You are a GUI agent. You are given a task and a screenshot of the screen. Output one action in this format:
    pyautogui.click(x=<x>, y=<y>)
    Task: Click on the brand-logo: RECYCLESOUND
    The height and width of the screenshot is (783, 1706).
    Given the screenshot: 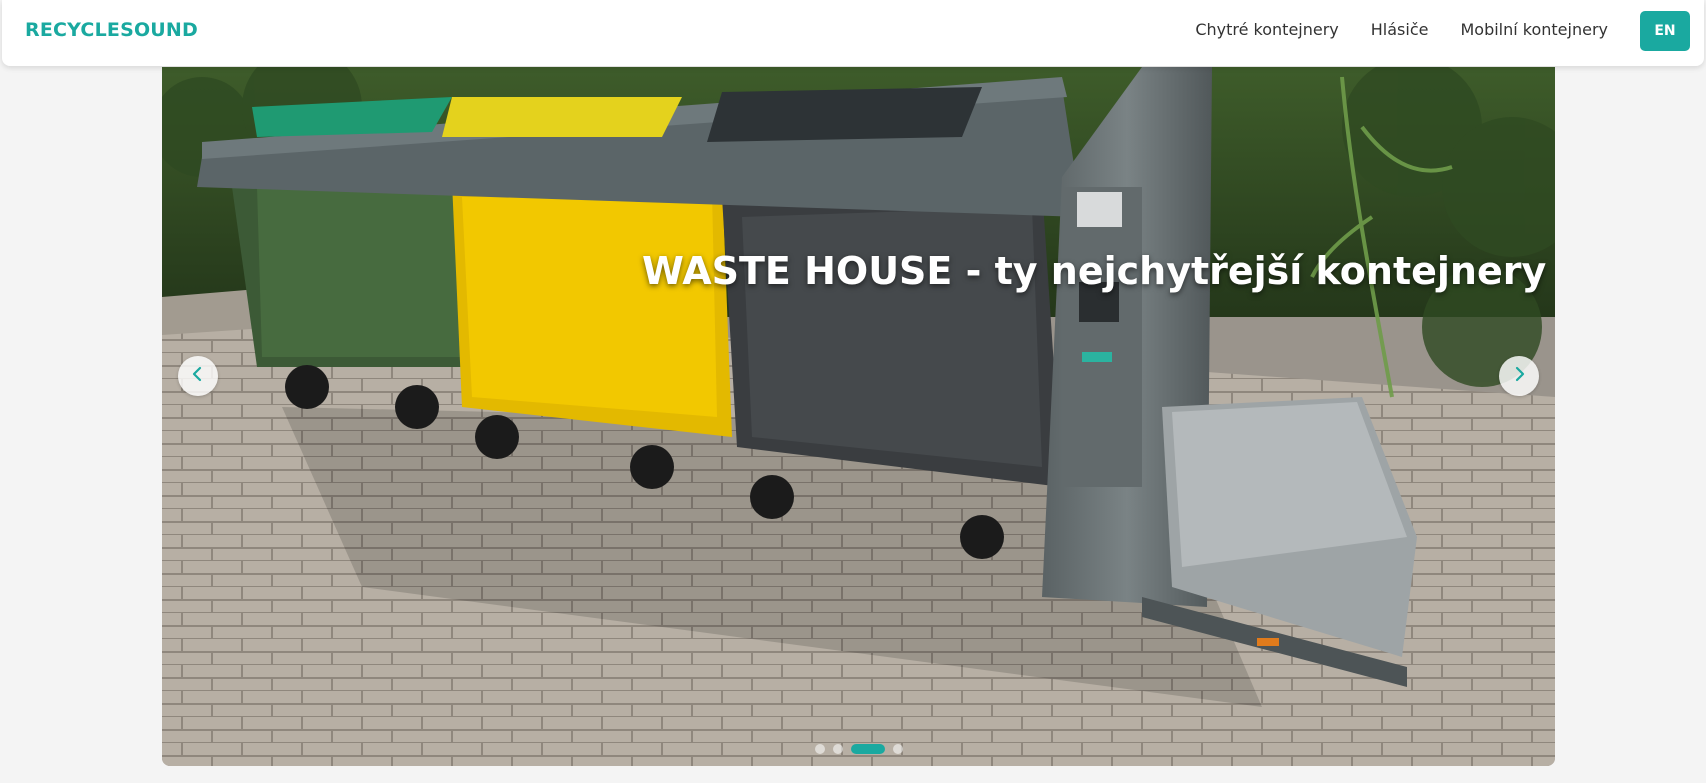 What is the action you would take?
    pyautogui.click(x=111, y=30)
    